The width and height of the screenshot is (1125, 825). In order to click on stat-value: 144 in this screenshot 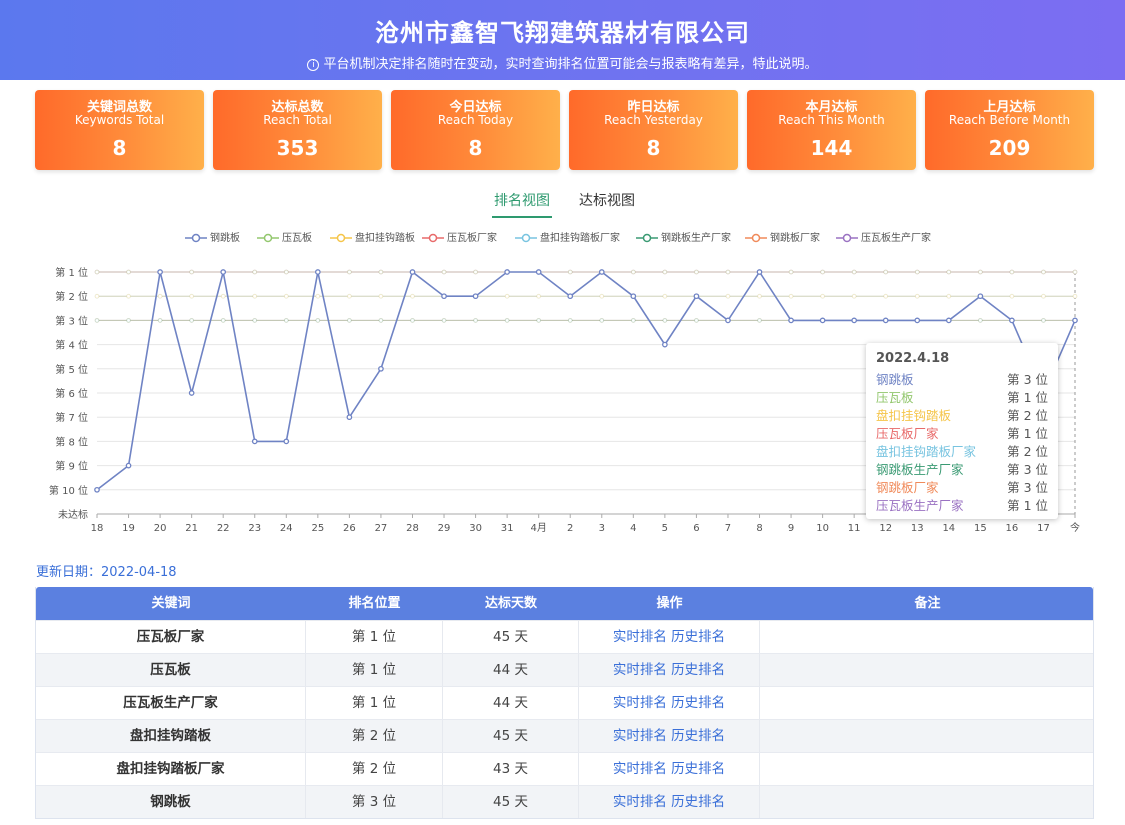, I will do `click(831, 148)`.